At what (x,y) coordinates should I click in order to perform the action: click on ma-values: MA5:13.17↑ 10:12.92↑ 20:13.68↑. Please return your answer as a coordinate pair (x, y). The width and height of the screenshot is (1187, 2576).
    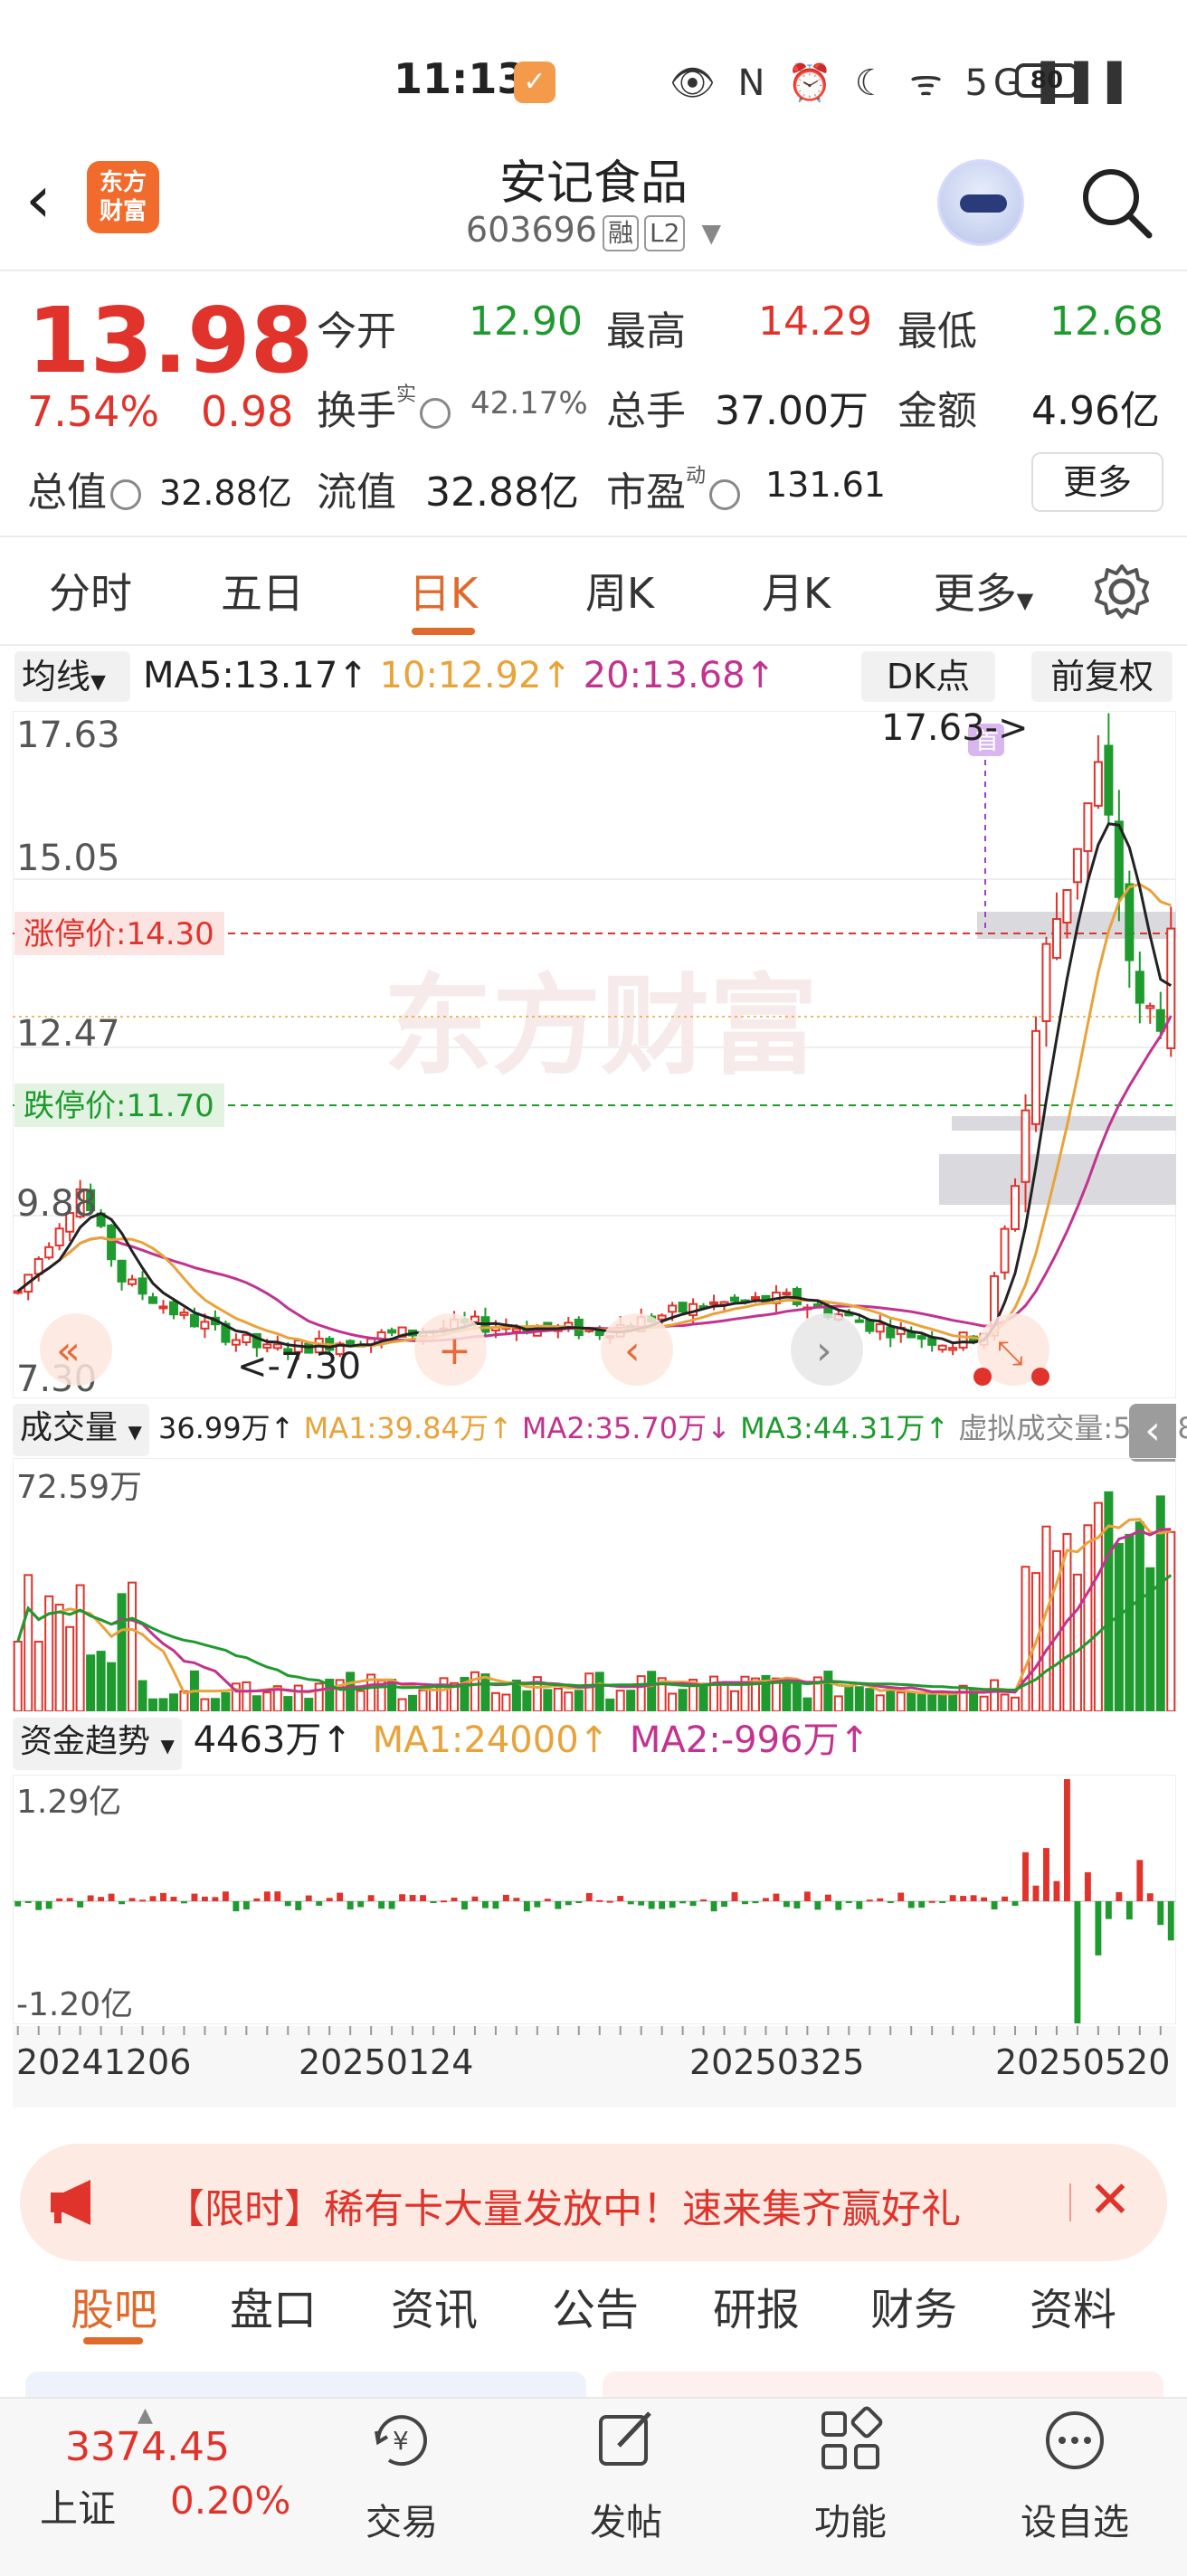
    Looking at the image, I should click on (459, 675).